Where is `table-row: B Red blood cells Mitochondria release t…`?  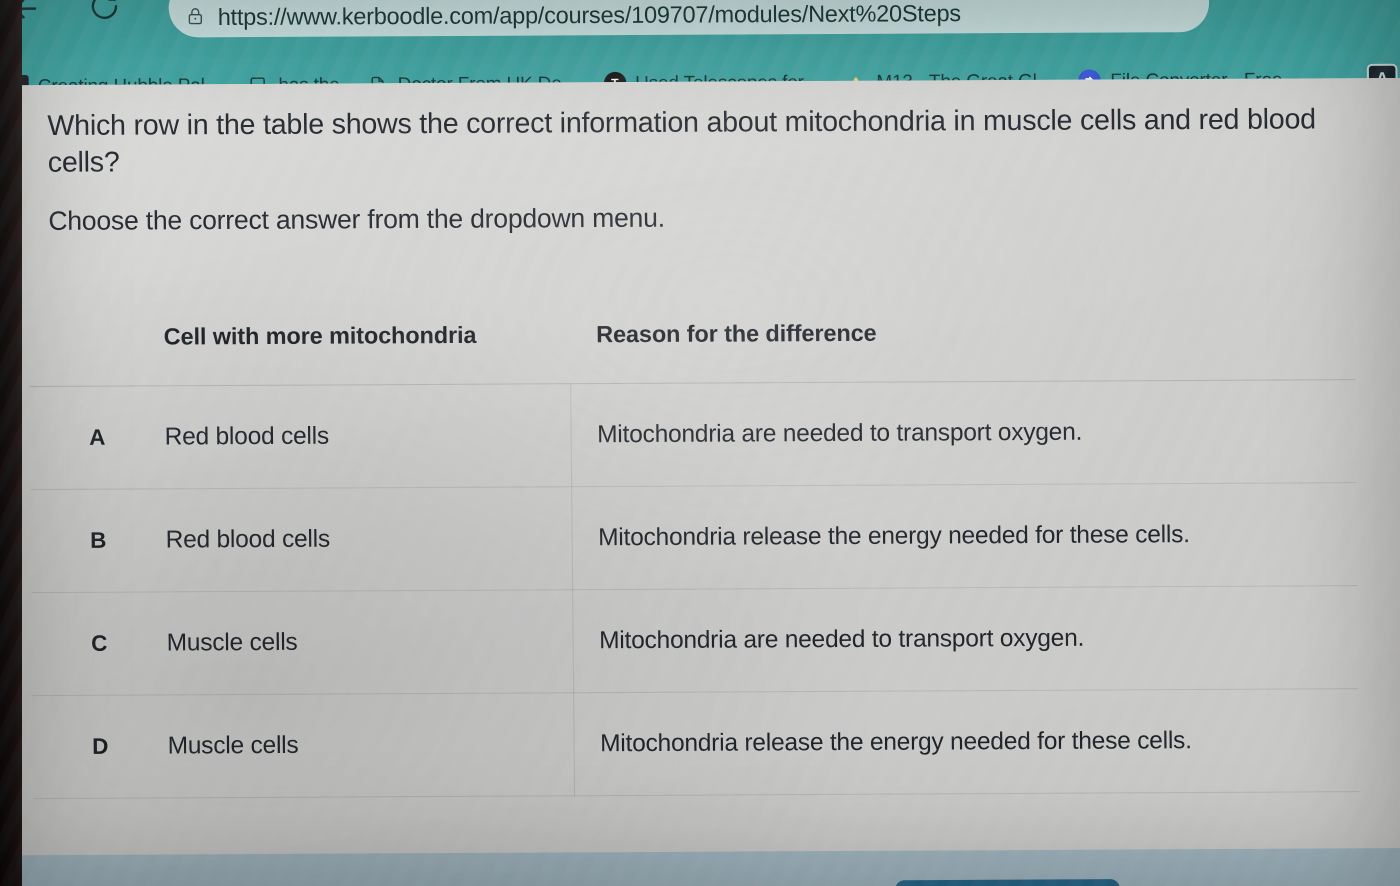 table-row: B Red blood cells Mitochondria release t… is located at coordinates (694, 538).